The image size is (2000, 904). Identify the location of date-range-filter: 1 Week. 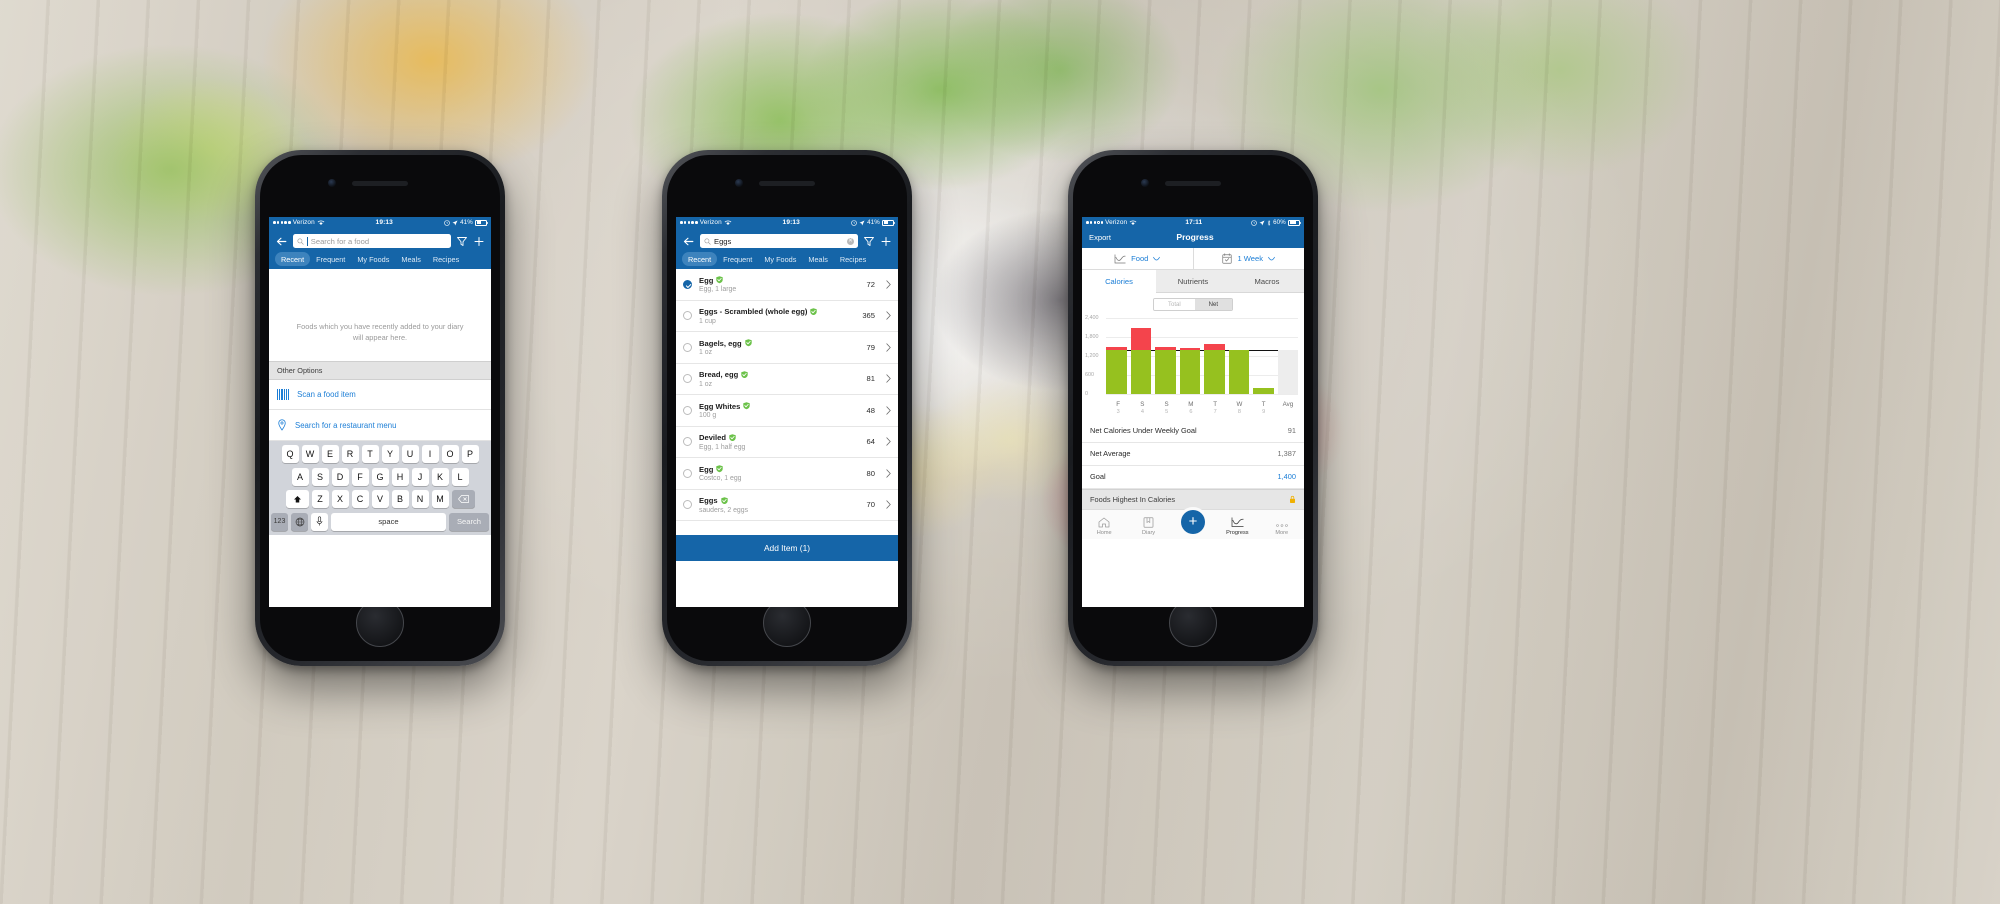
(1248, 258).